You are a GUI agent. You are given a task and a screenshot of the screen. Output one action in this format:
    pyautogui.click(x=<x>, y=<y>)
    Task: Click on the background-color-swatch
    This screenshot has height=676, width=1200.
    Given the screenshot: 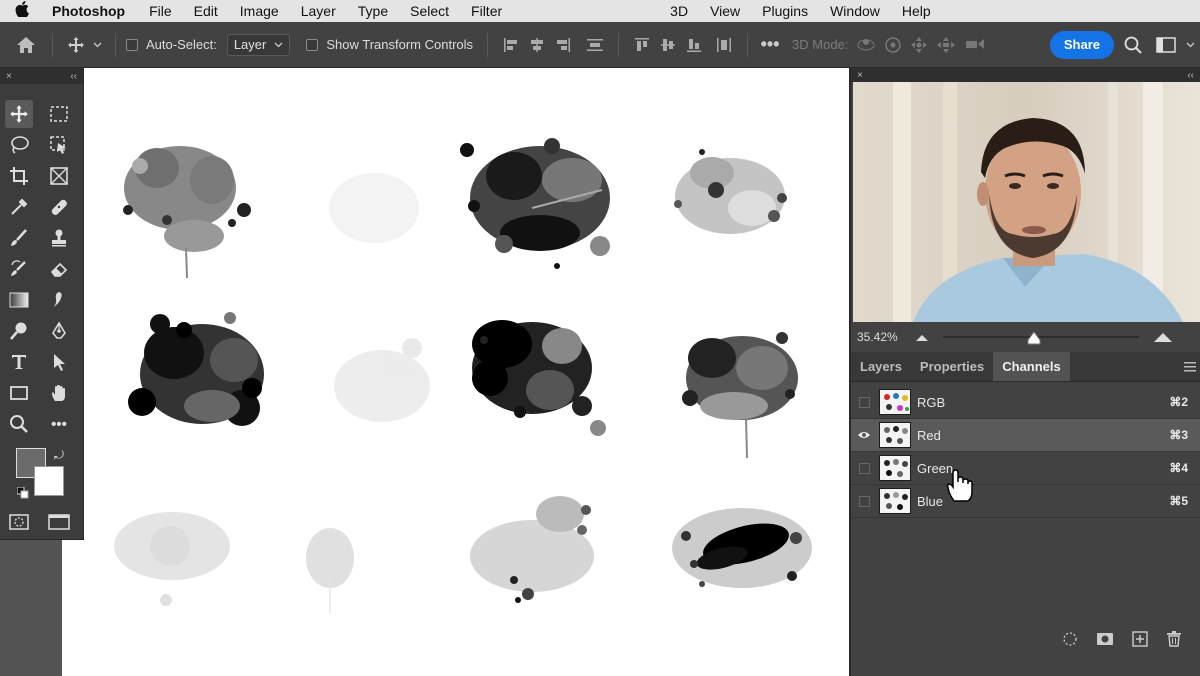 What is the action you would take?
    pyautogui.click(x=49, y=481)
    